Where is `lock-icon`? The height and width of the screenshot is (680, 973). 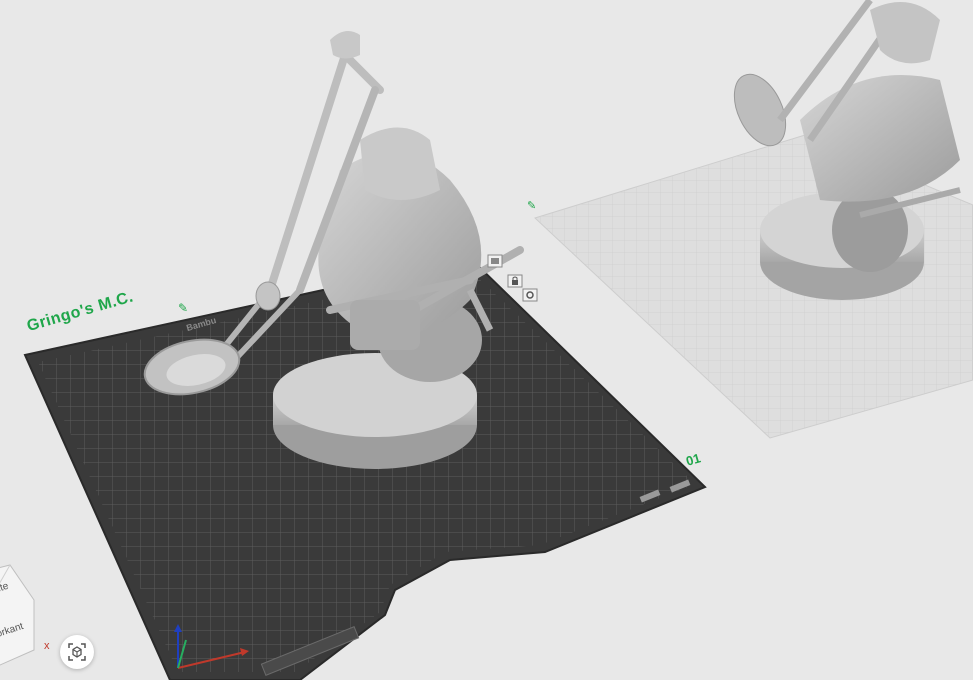 lock-icon is located at coordinates (515, 281).